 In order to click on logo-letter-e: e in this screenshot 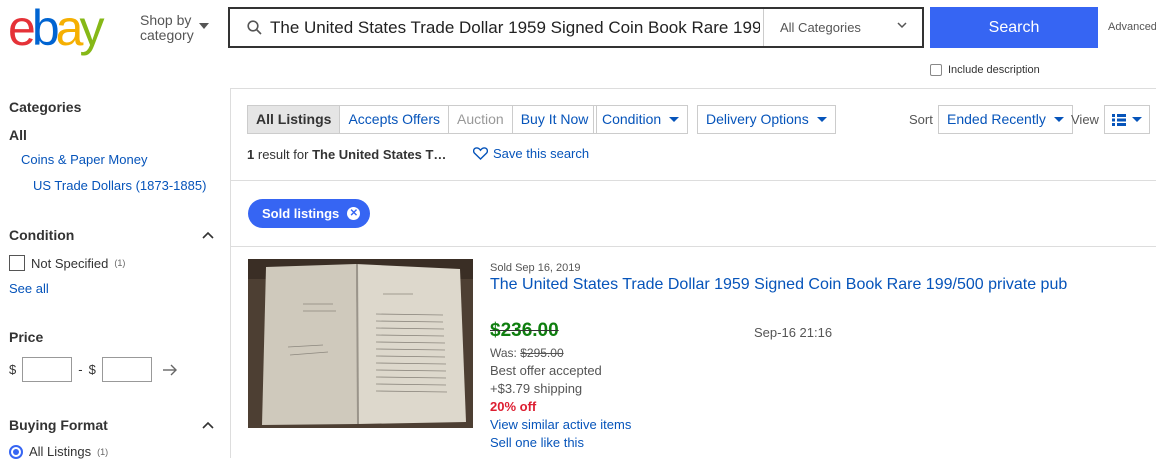, I will do `click(22, 28)`.